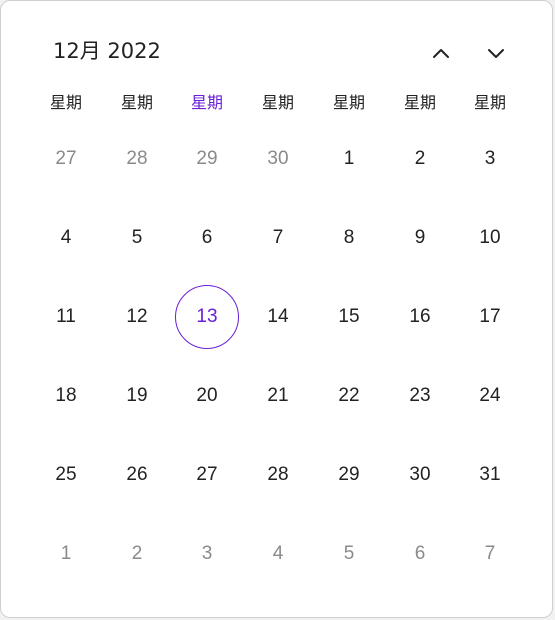 This screenshot has width=555, height=620. I want to click on day-cell-adjacent-month: 30, so click(278, 159).